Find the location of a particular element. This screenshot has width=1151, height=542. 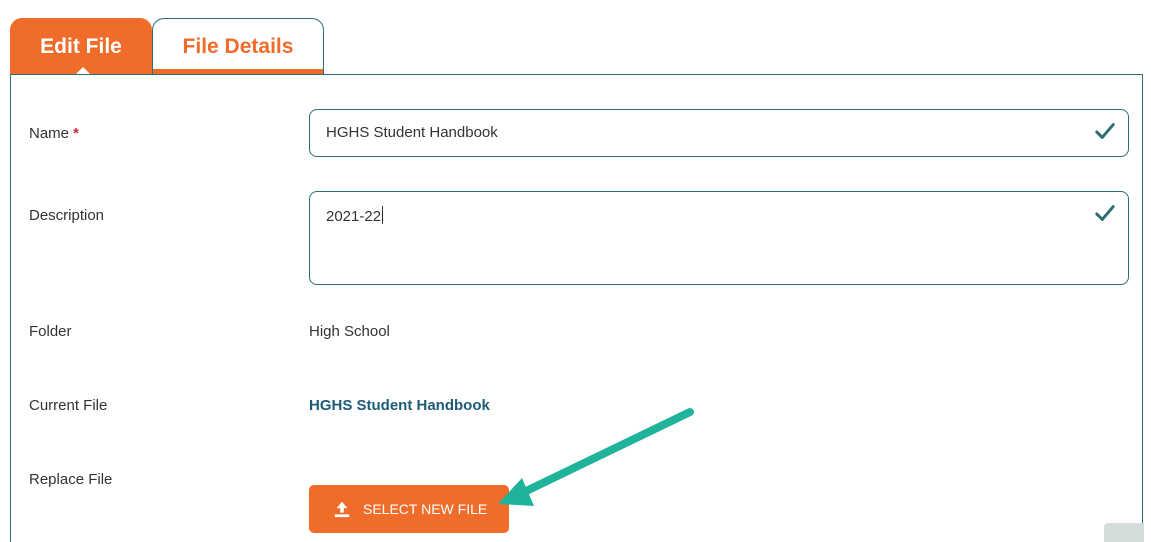

description-value: 2021-22 is located at coordinates (354, 216).